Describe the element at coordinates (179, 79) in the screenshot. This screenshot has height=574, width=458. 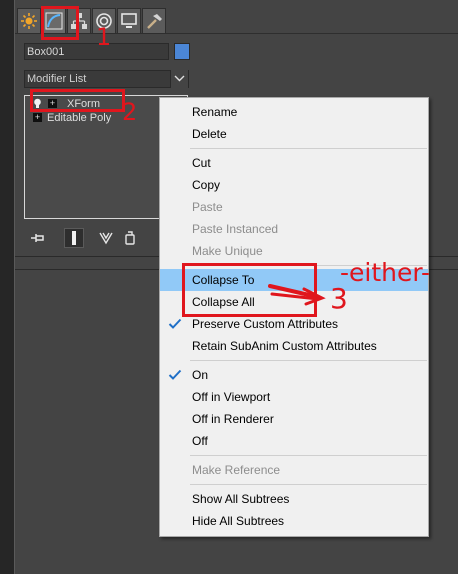
I see `chevron-down-icon` at that location.